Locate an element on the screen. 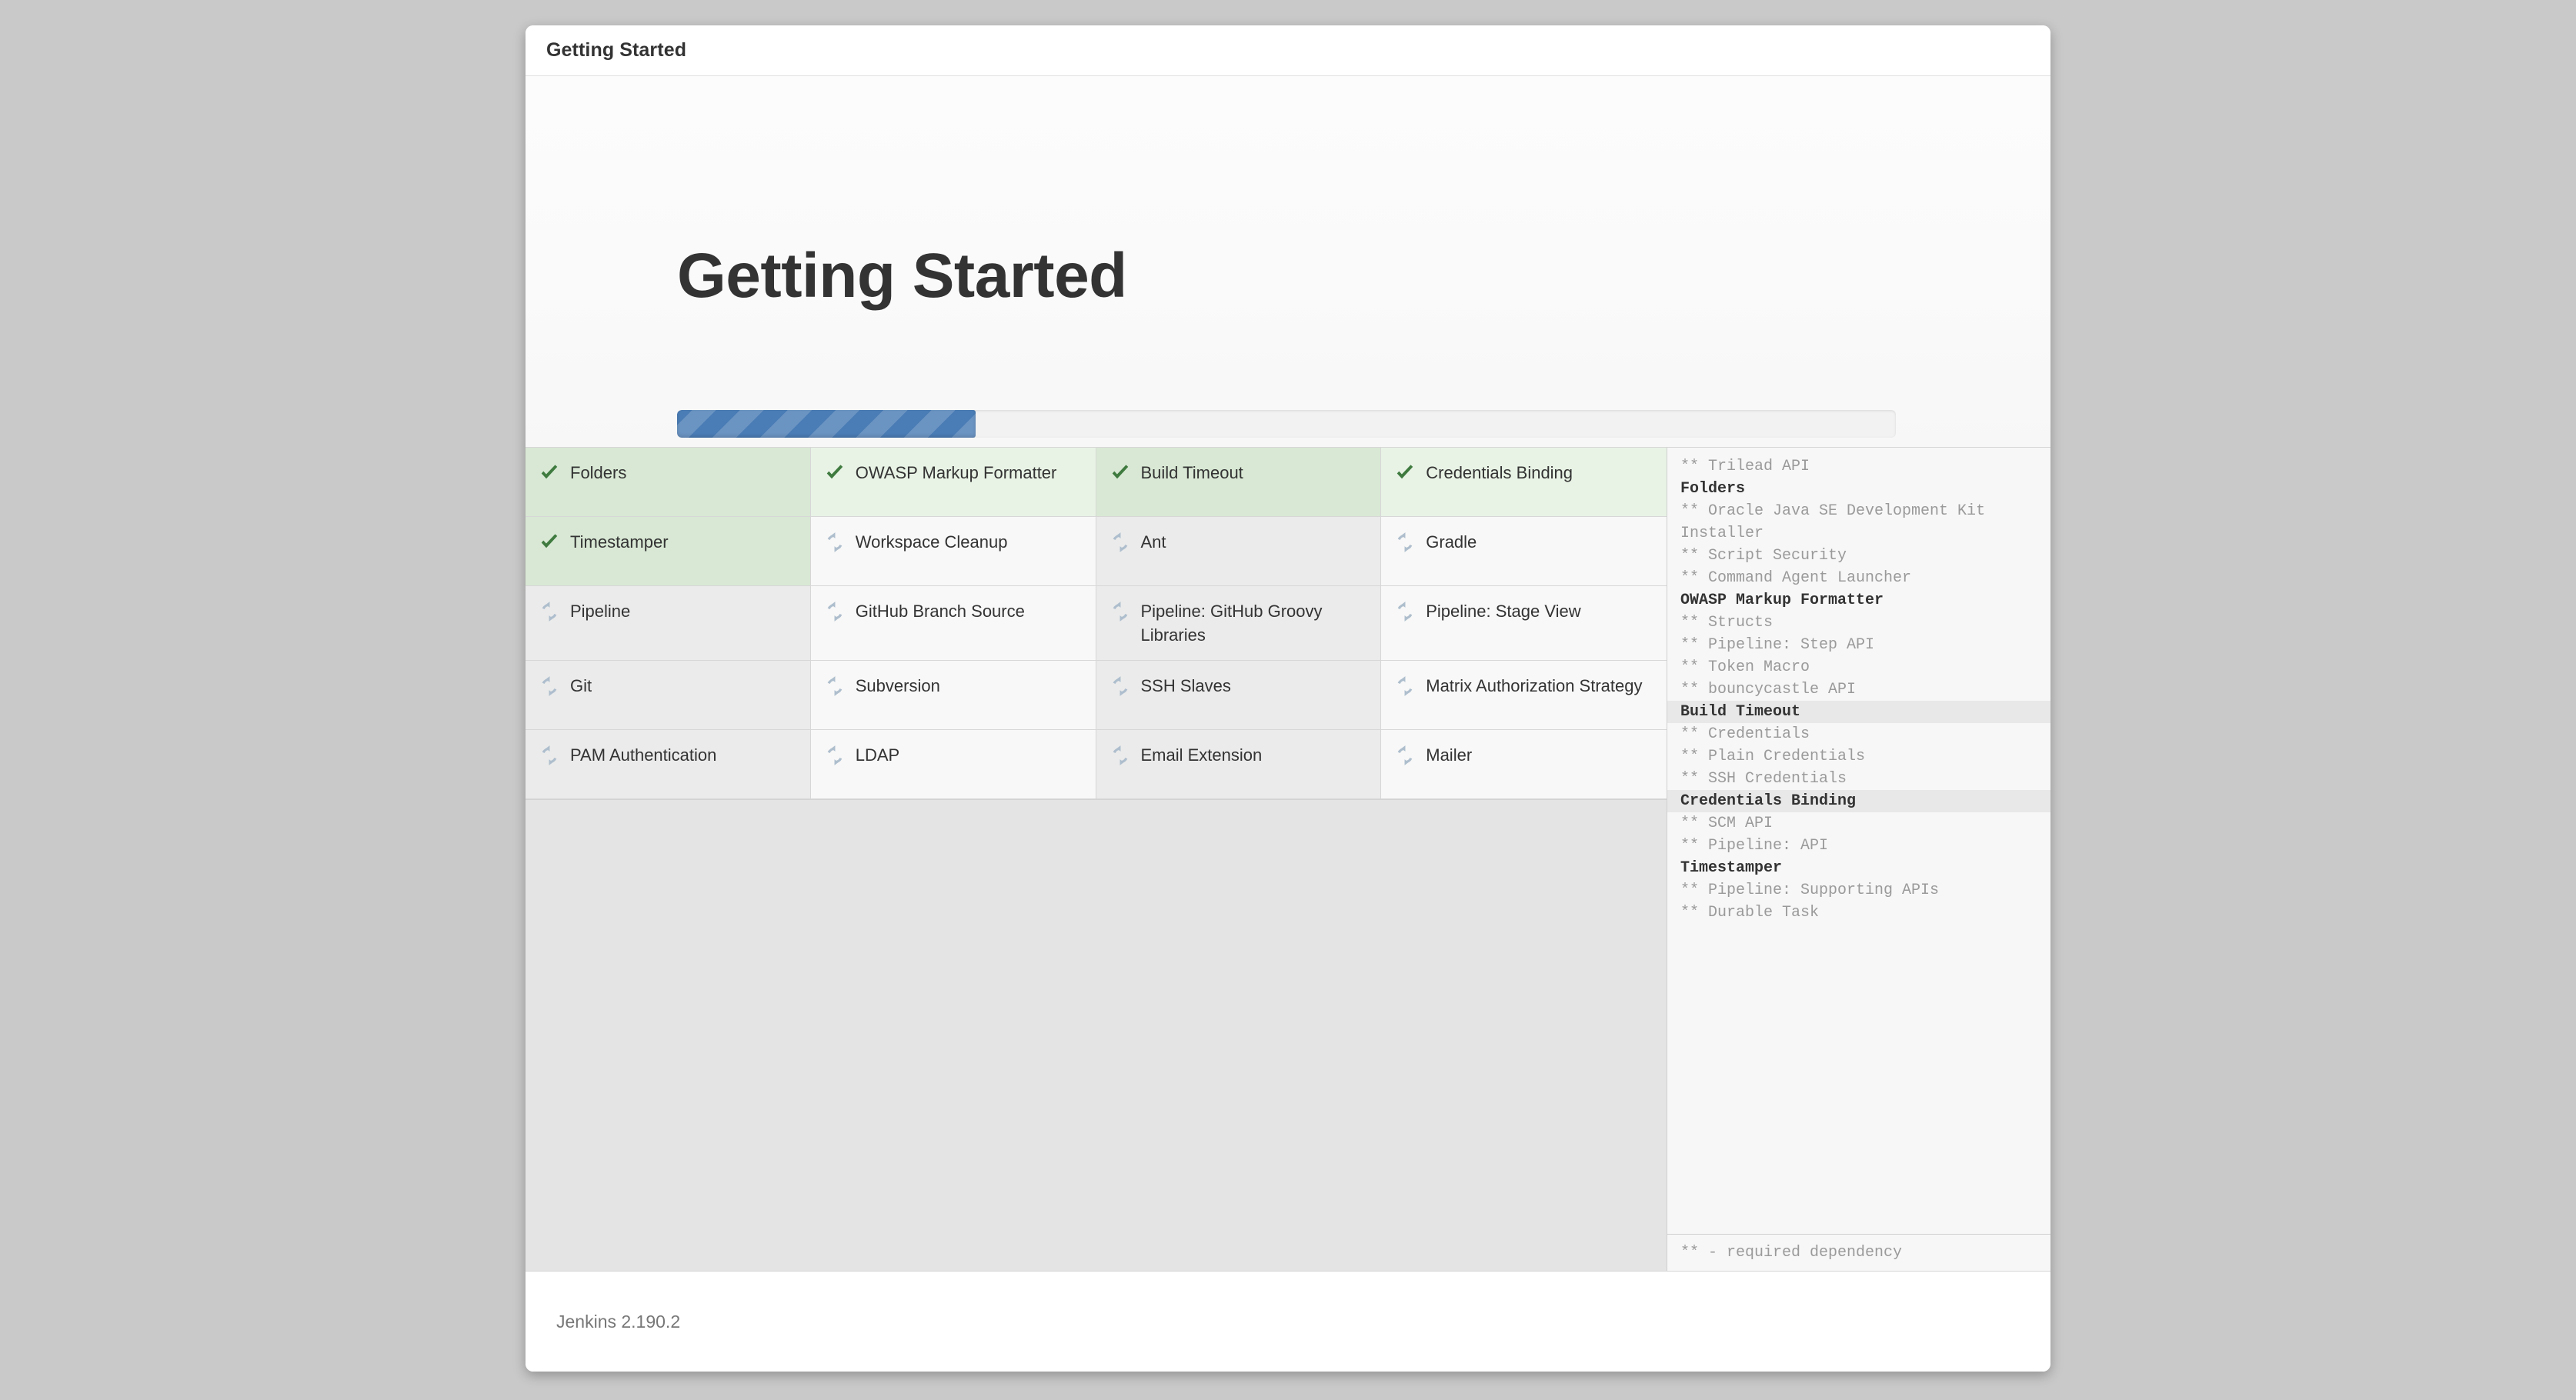 Image resolution: width=2576 pixels, height=1400 pixels. plugin-cell: Matrix Authorization Strategy is located at coordinates (1524, 696).